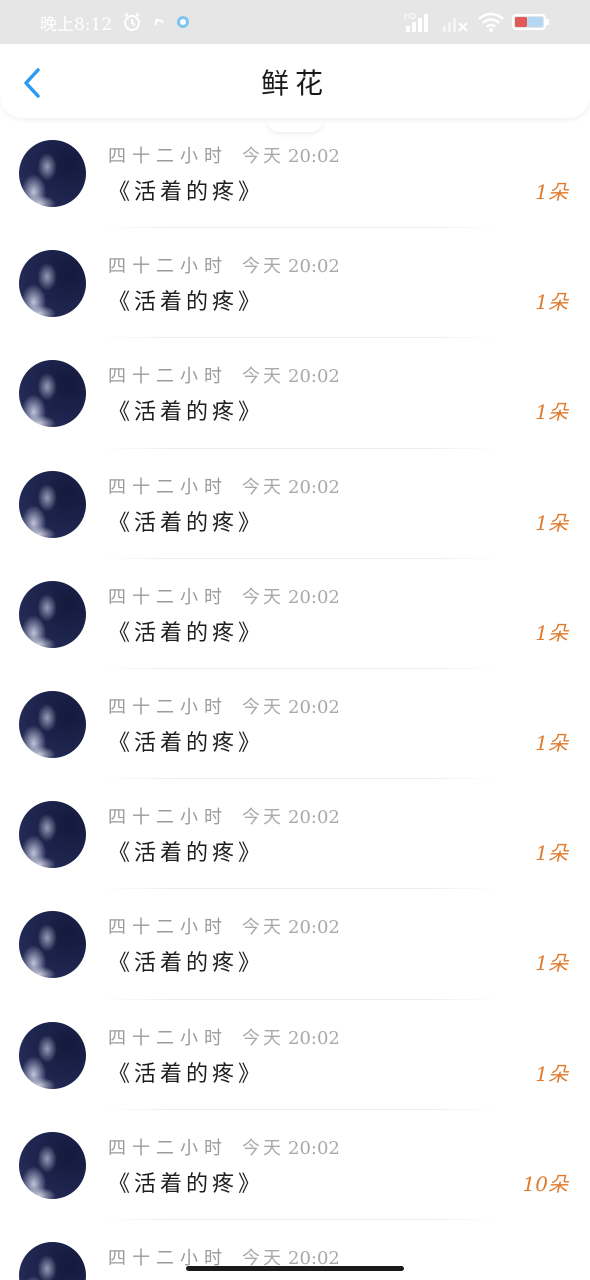  Describe the element at coordinates (132, 22) in the screenshot. I see `alarm-icon` at that location.